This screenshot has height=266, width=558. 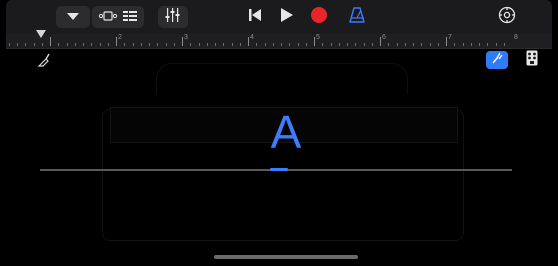 I want to click on tuning-fork-icon, so click(x=497, y=60).